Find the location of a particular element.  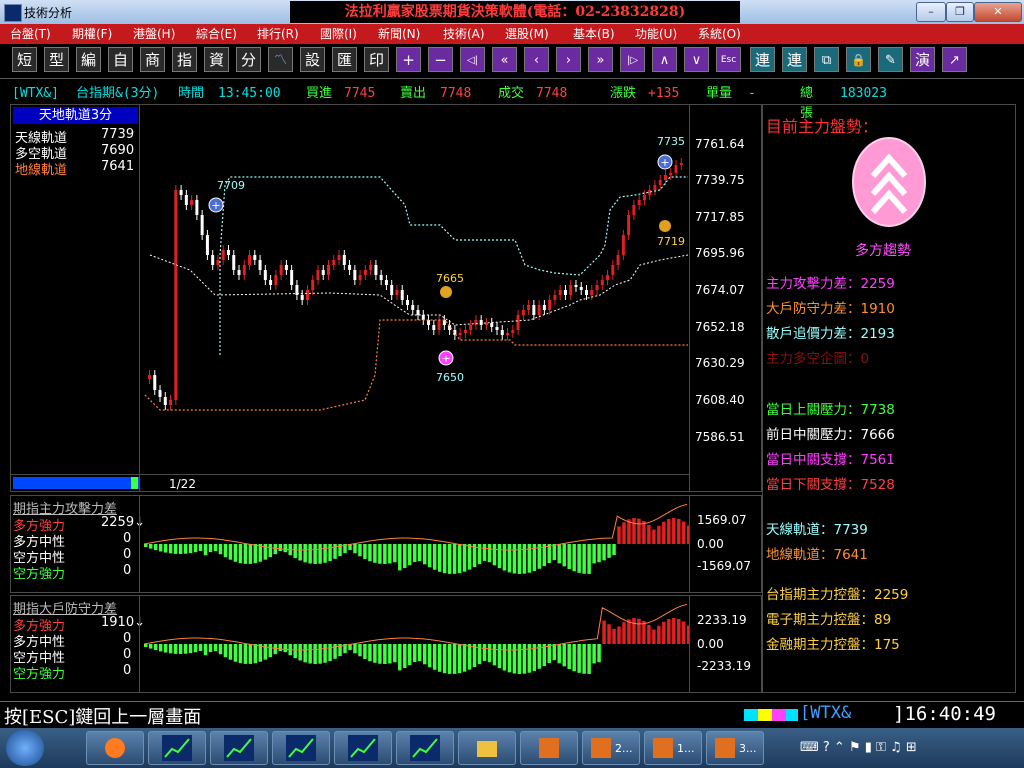

window-icon: ⧉ is located at coordinates (826, 59).